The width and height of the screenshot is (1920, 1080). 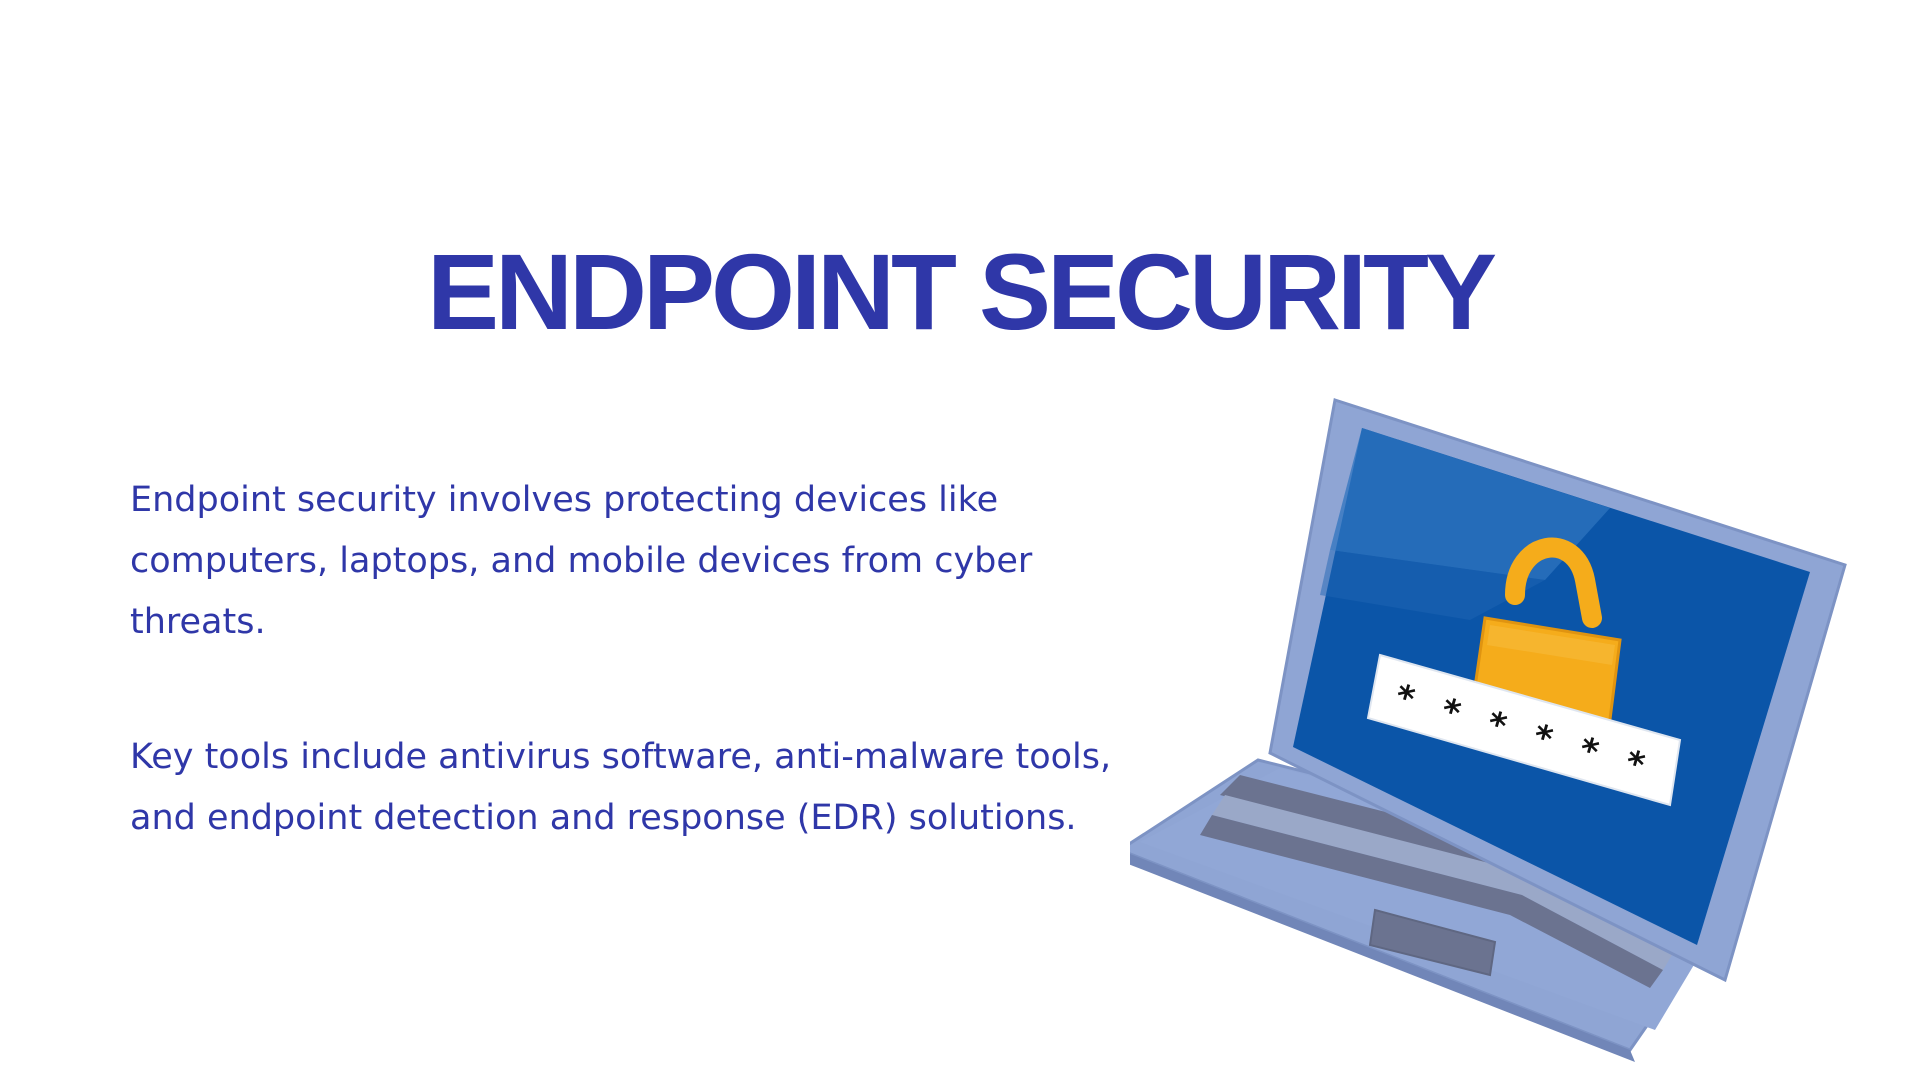 What do you see at coordinates (961, 291) in the screenshot?
I see `slide-title: ENDPOINT SECURITY` at bounding box center [961, 291].